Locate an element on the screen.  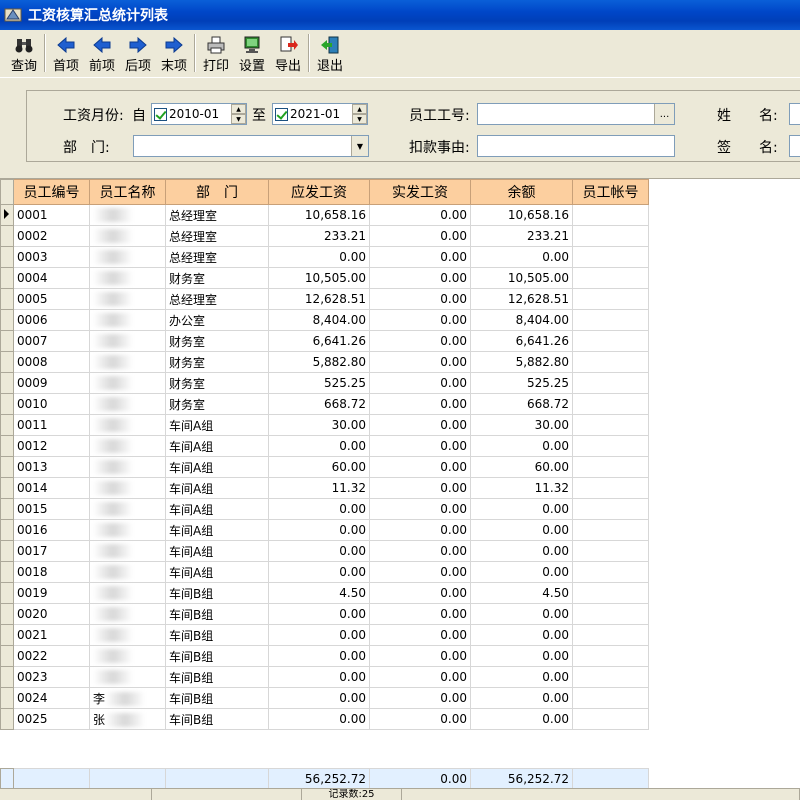
prev-button: 前项 is located at coordinates (102, 53).